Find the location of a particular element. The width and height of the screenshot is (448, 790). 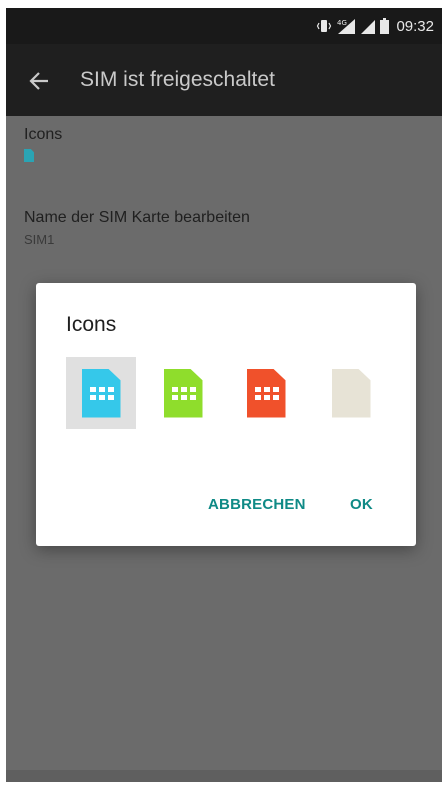

icon-option-beige is located at coordinates (351, 393).